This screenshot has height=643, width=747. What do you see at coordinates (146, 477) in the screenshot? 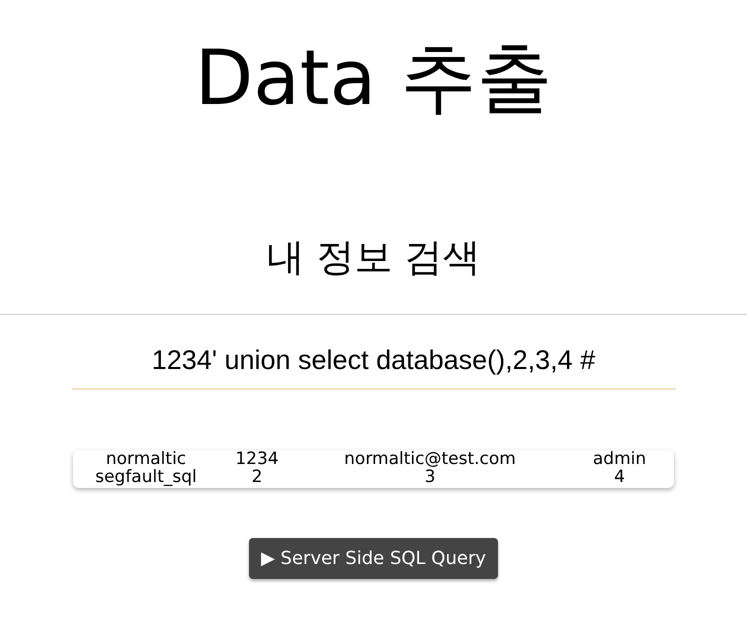
I see `table-cell-text: segfault_sql` at bounding box center [146, 477].